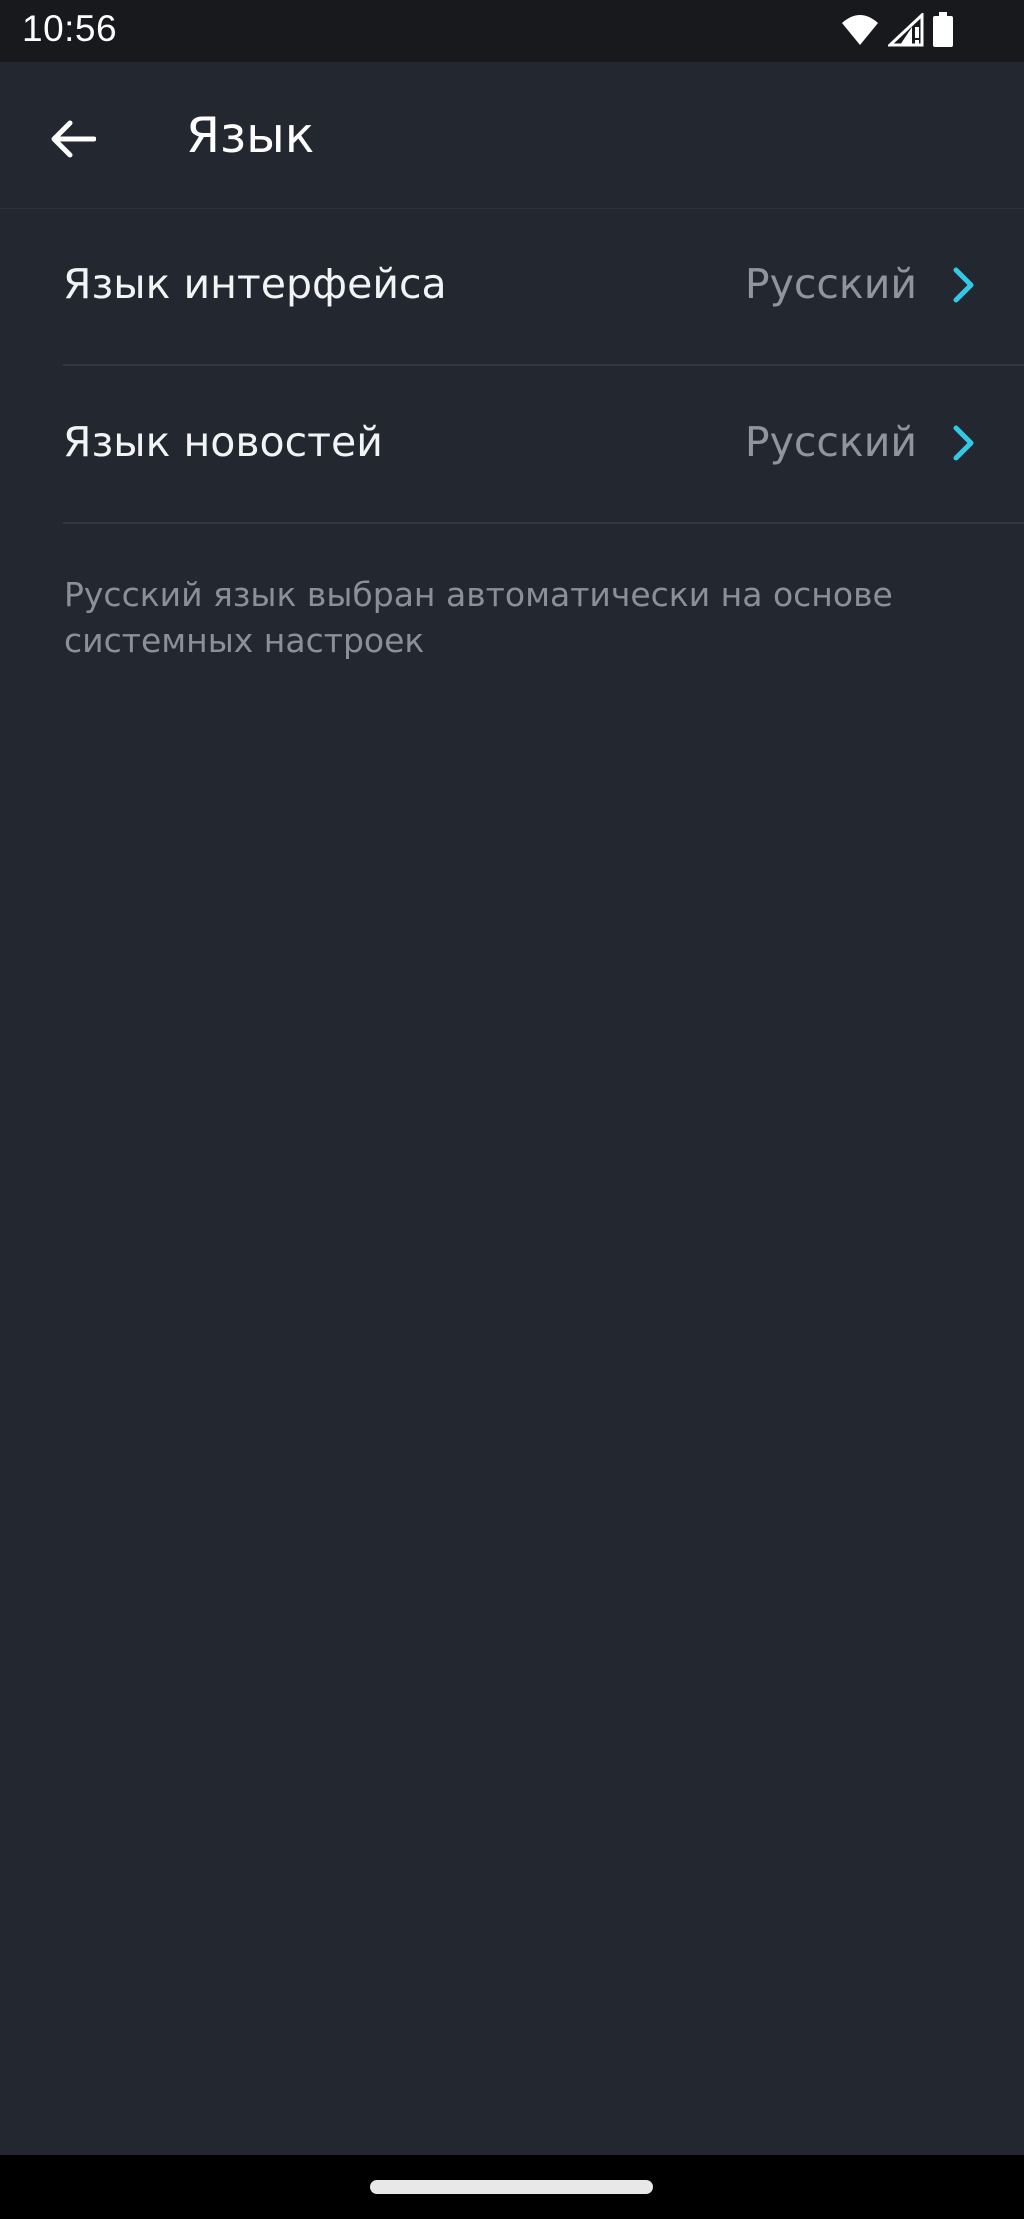 The image size is (1024, 2219). I want to click on status-icons, so click(897, 31).